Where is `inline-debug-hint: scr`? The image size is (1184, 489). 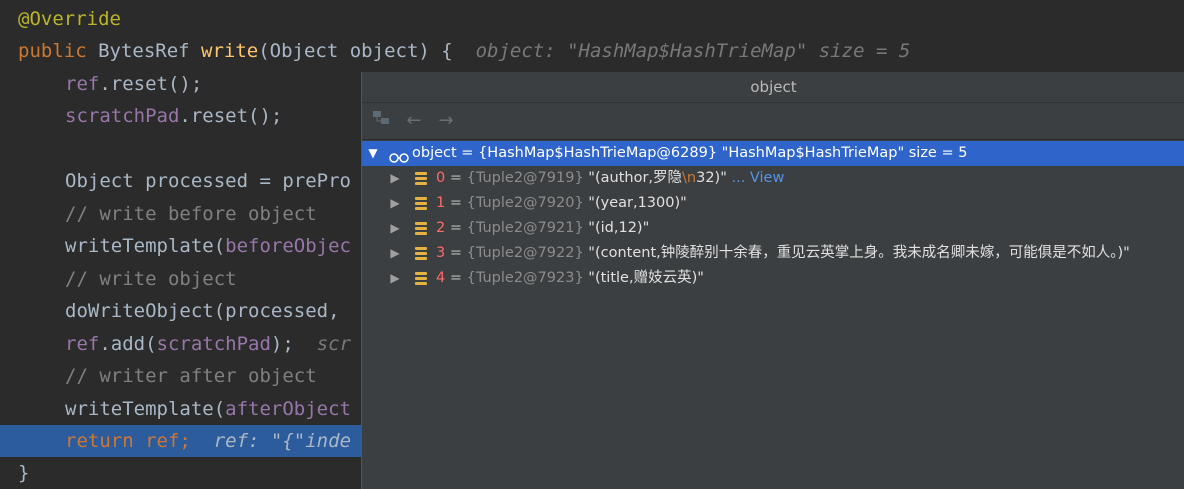 inline-debug-hint: scr is located at coordinates (334, 344).